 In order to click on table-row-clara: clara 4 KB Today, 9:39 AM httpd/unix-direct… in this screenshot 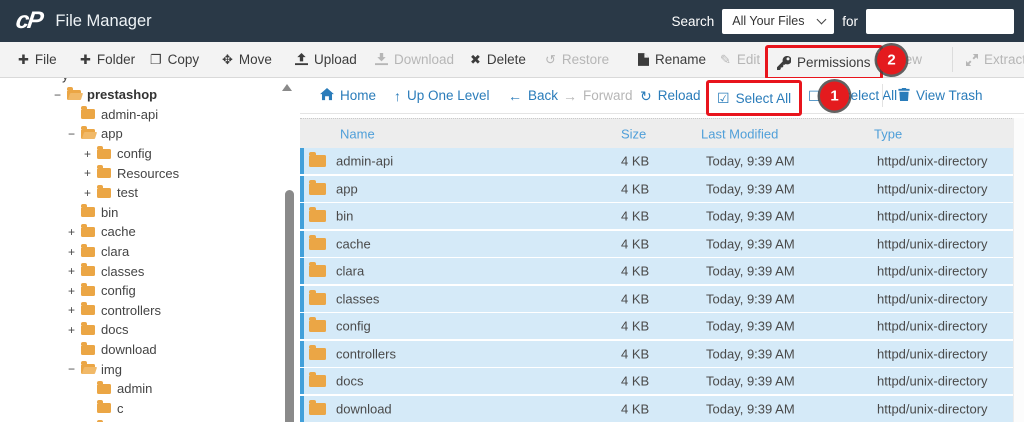, I will do `click(657, 271)`.